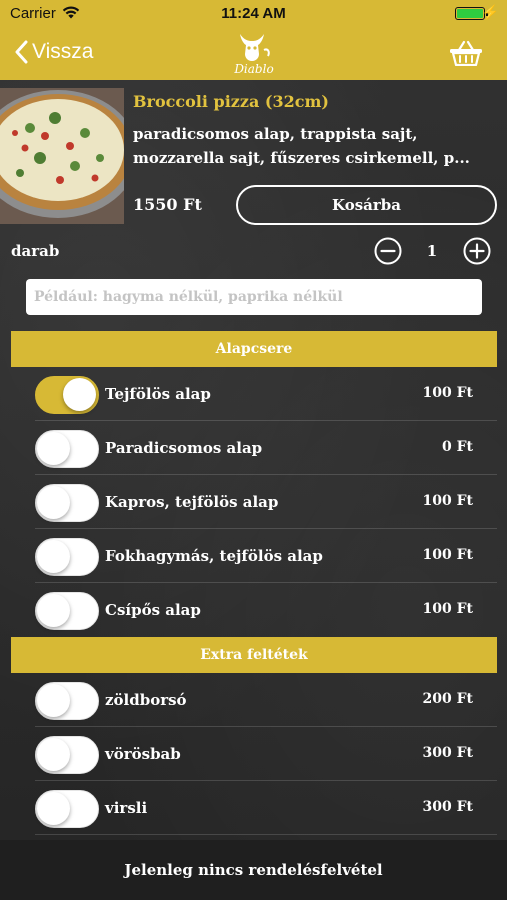 Image resolution: width=507 pixels, height=900 pixels. I want to click on product-image, so click(62, 156).